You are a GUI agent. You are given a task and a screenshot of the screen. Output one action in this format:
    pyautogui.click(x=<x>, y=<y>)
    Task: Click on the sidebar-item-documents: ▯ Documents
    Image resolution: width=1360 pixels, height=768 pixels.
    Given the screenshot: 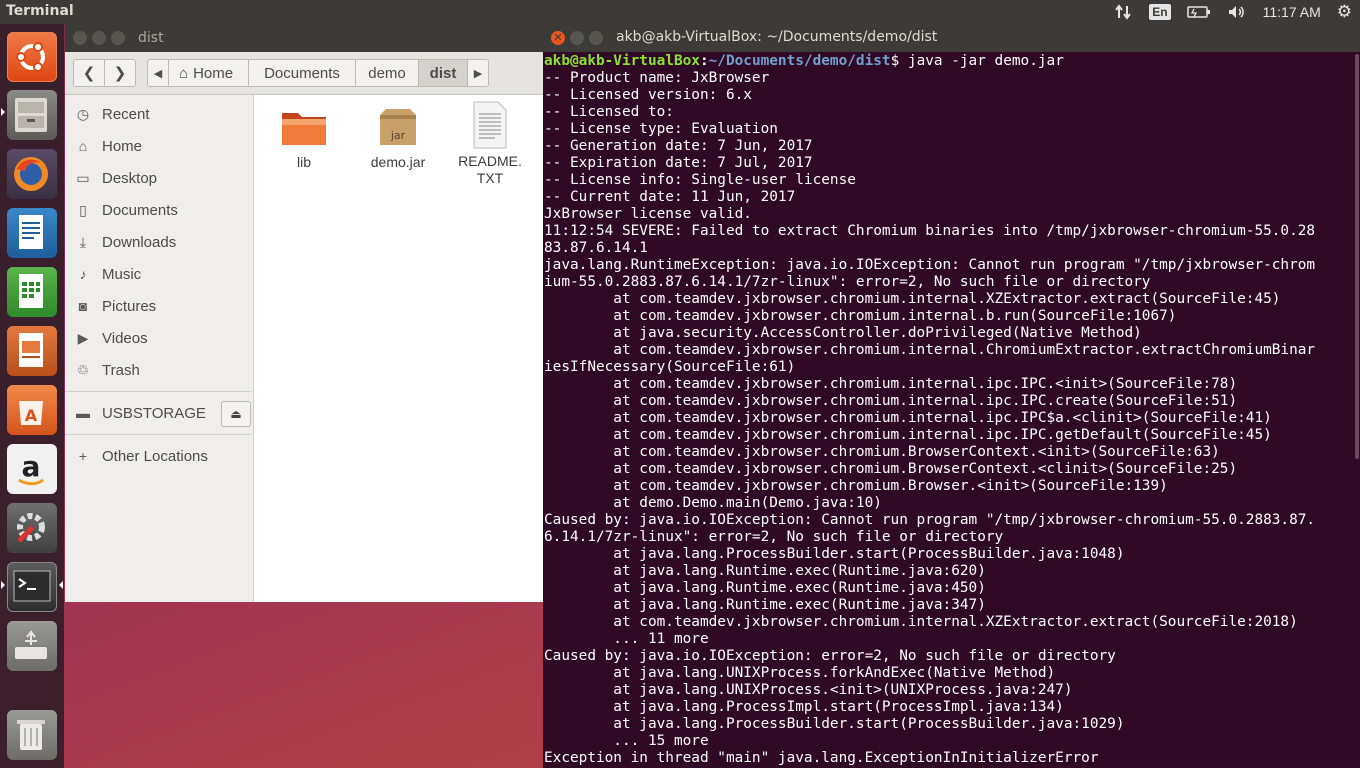 What is the action you would take?
    pyautogui.click(x=159, y=210)
    